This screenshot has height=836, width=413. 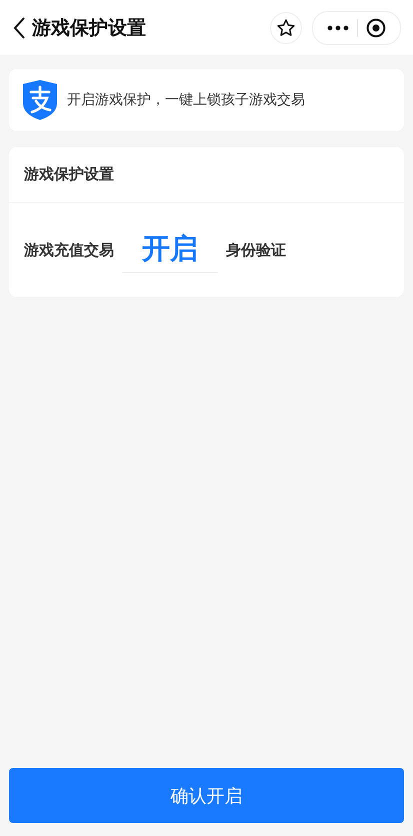 I want to click on favorite-button, so click(x=286, y=28).